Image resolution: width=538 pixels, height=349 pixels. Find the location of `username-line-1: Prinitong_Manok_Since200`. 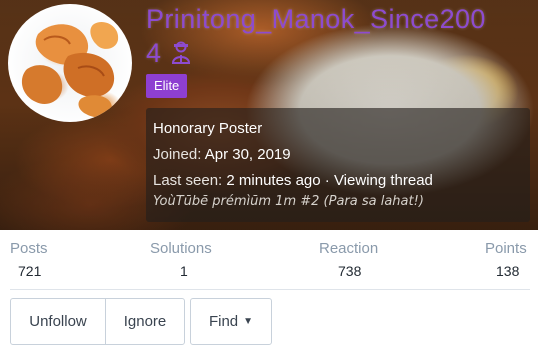

username-line-1: Prinitong_Manok_Since200 is located at coordinates (316, 19).